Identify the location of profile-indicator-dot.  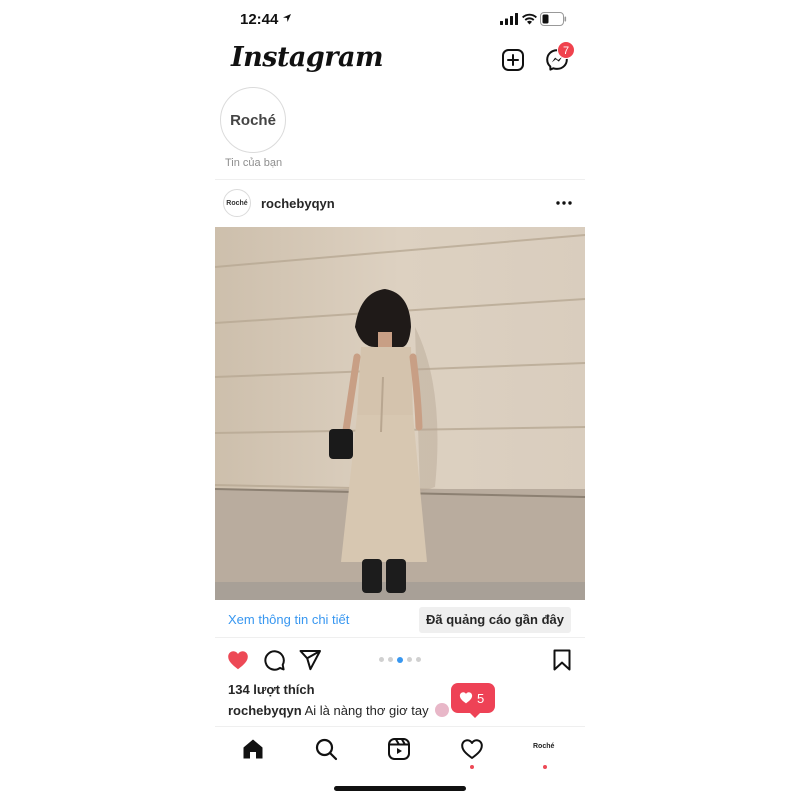
(545, 767).